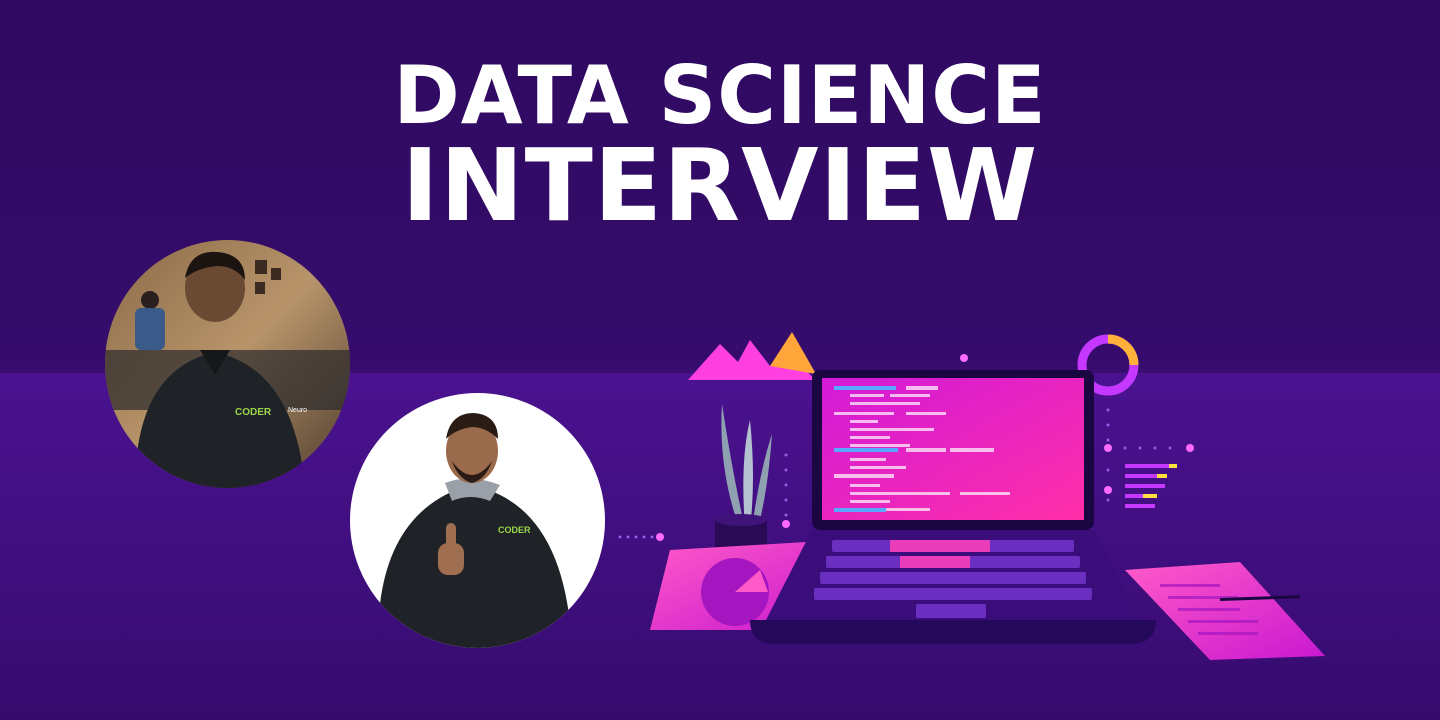 Image resolution: width=1440 pixels, height=720 pixels. Describe the element at coordinates (297, 410) in the screenshot. I see `shirt-side-text: Neuro` at that location.